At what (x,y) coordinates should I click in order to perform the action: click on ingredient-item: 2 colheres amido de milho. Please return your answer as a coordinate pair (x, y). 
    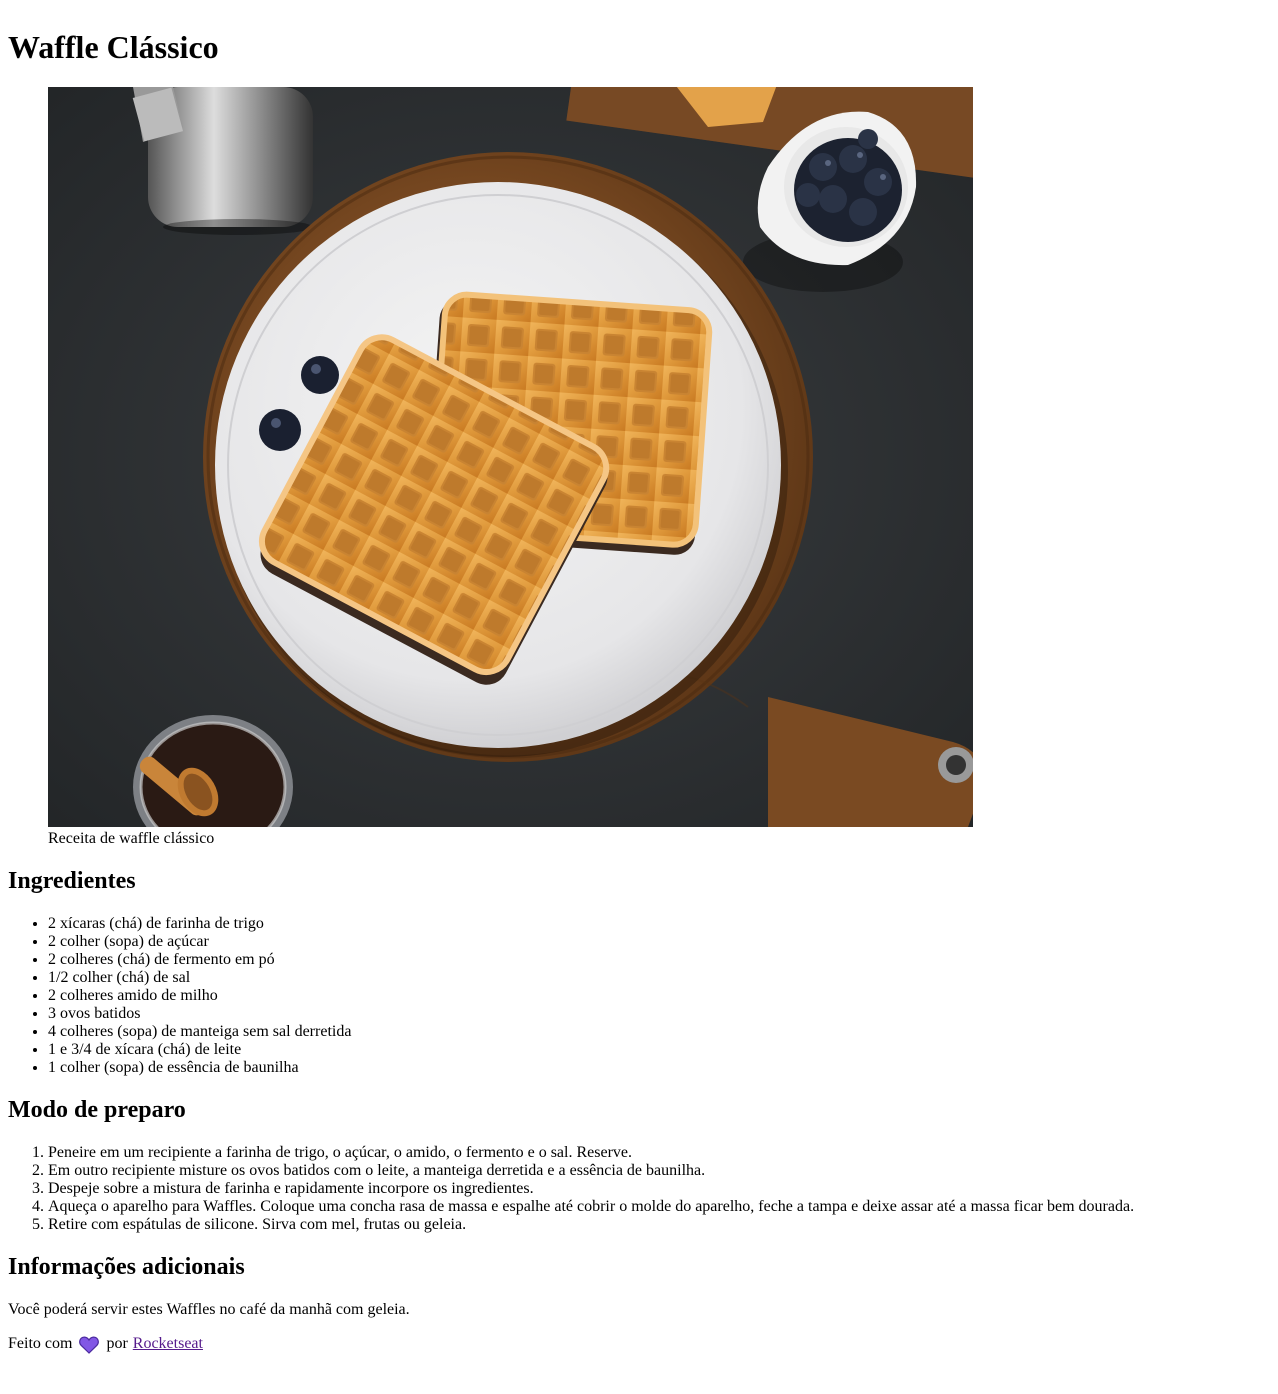
    Looking at the image, I should click on (659, 996).